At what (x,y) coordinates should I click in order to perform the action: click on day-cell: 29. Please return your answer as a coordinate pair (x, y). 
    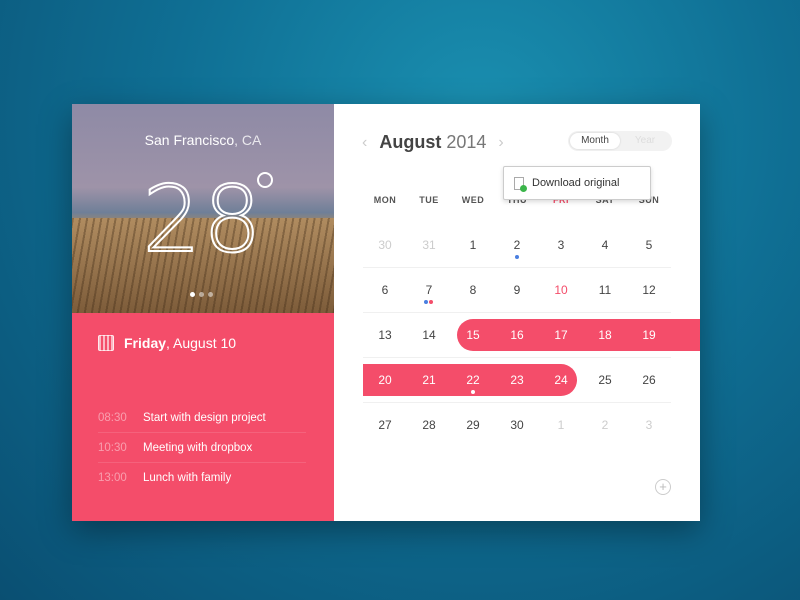
    Looking at the image, I should click on (473, 425).